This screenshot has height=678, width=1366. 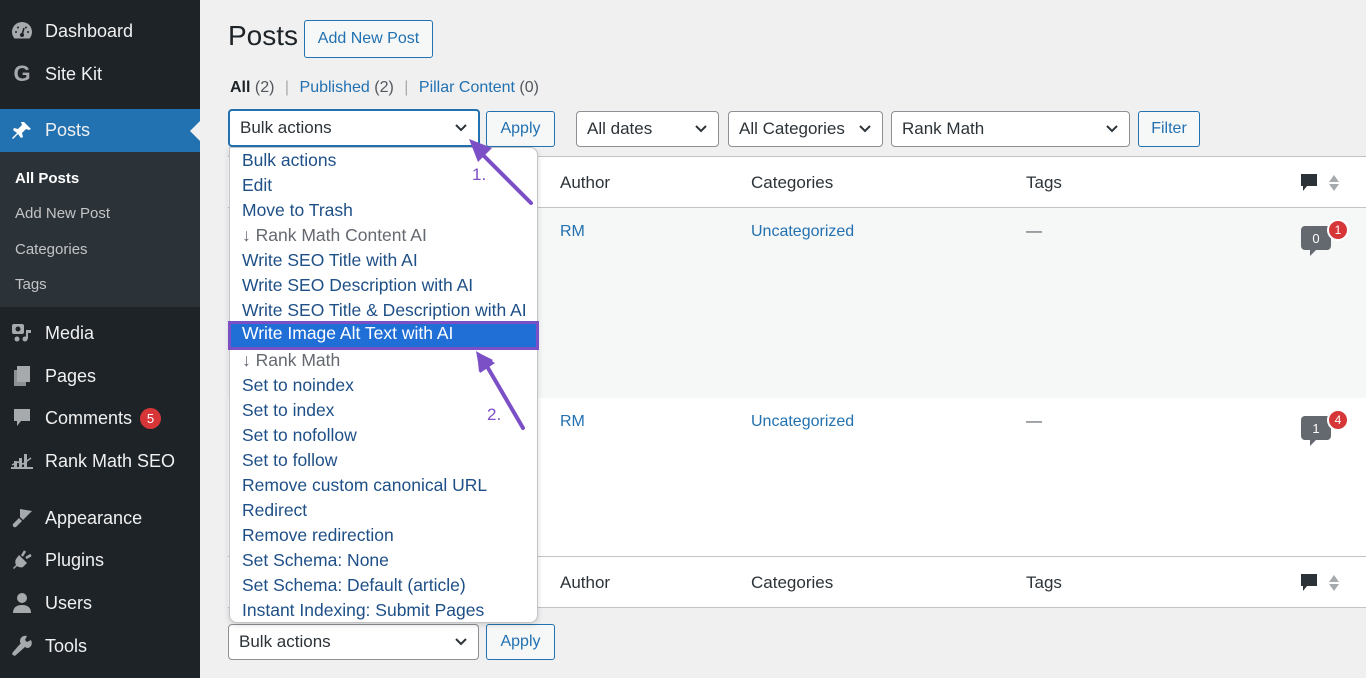 I want to click on sidebar-item-label: Rank Math SEO, so click(x=110, y=460).